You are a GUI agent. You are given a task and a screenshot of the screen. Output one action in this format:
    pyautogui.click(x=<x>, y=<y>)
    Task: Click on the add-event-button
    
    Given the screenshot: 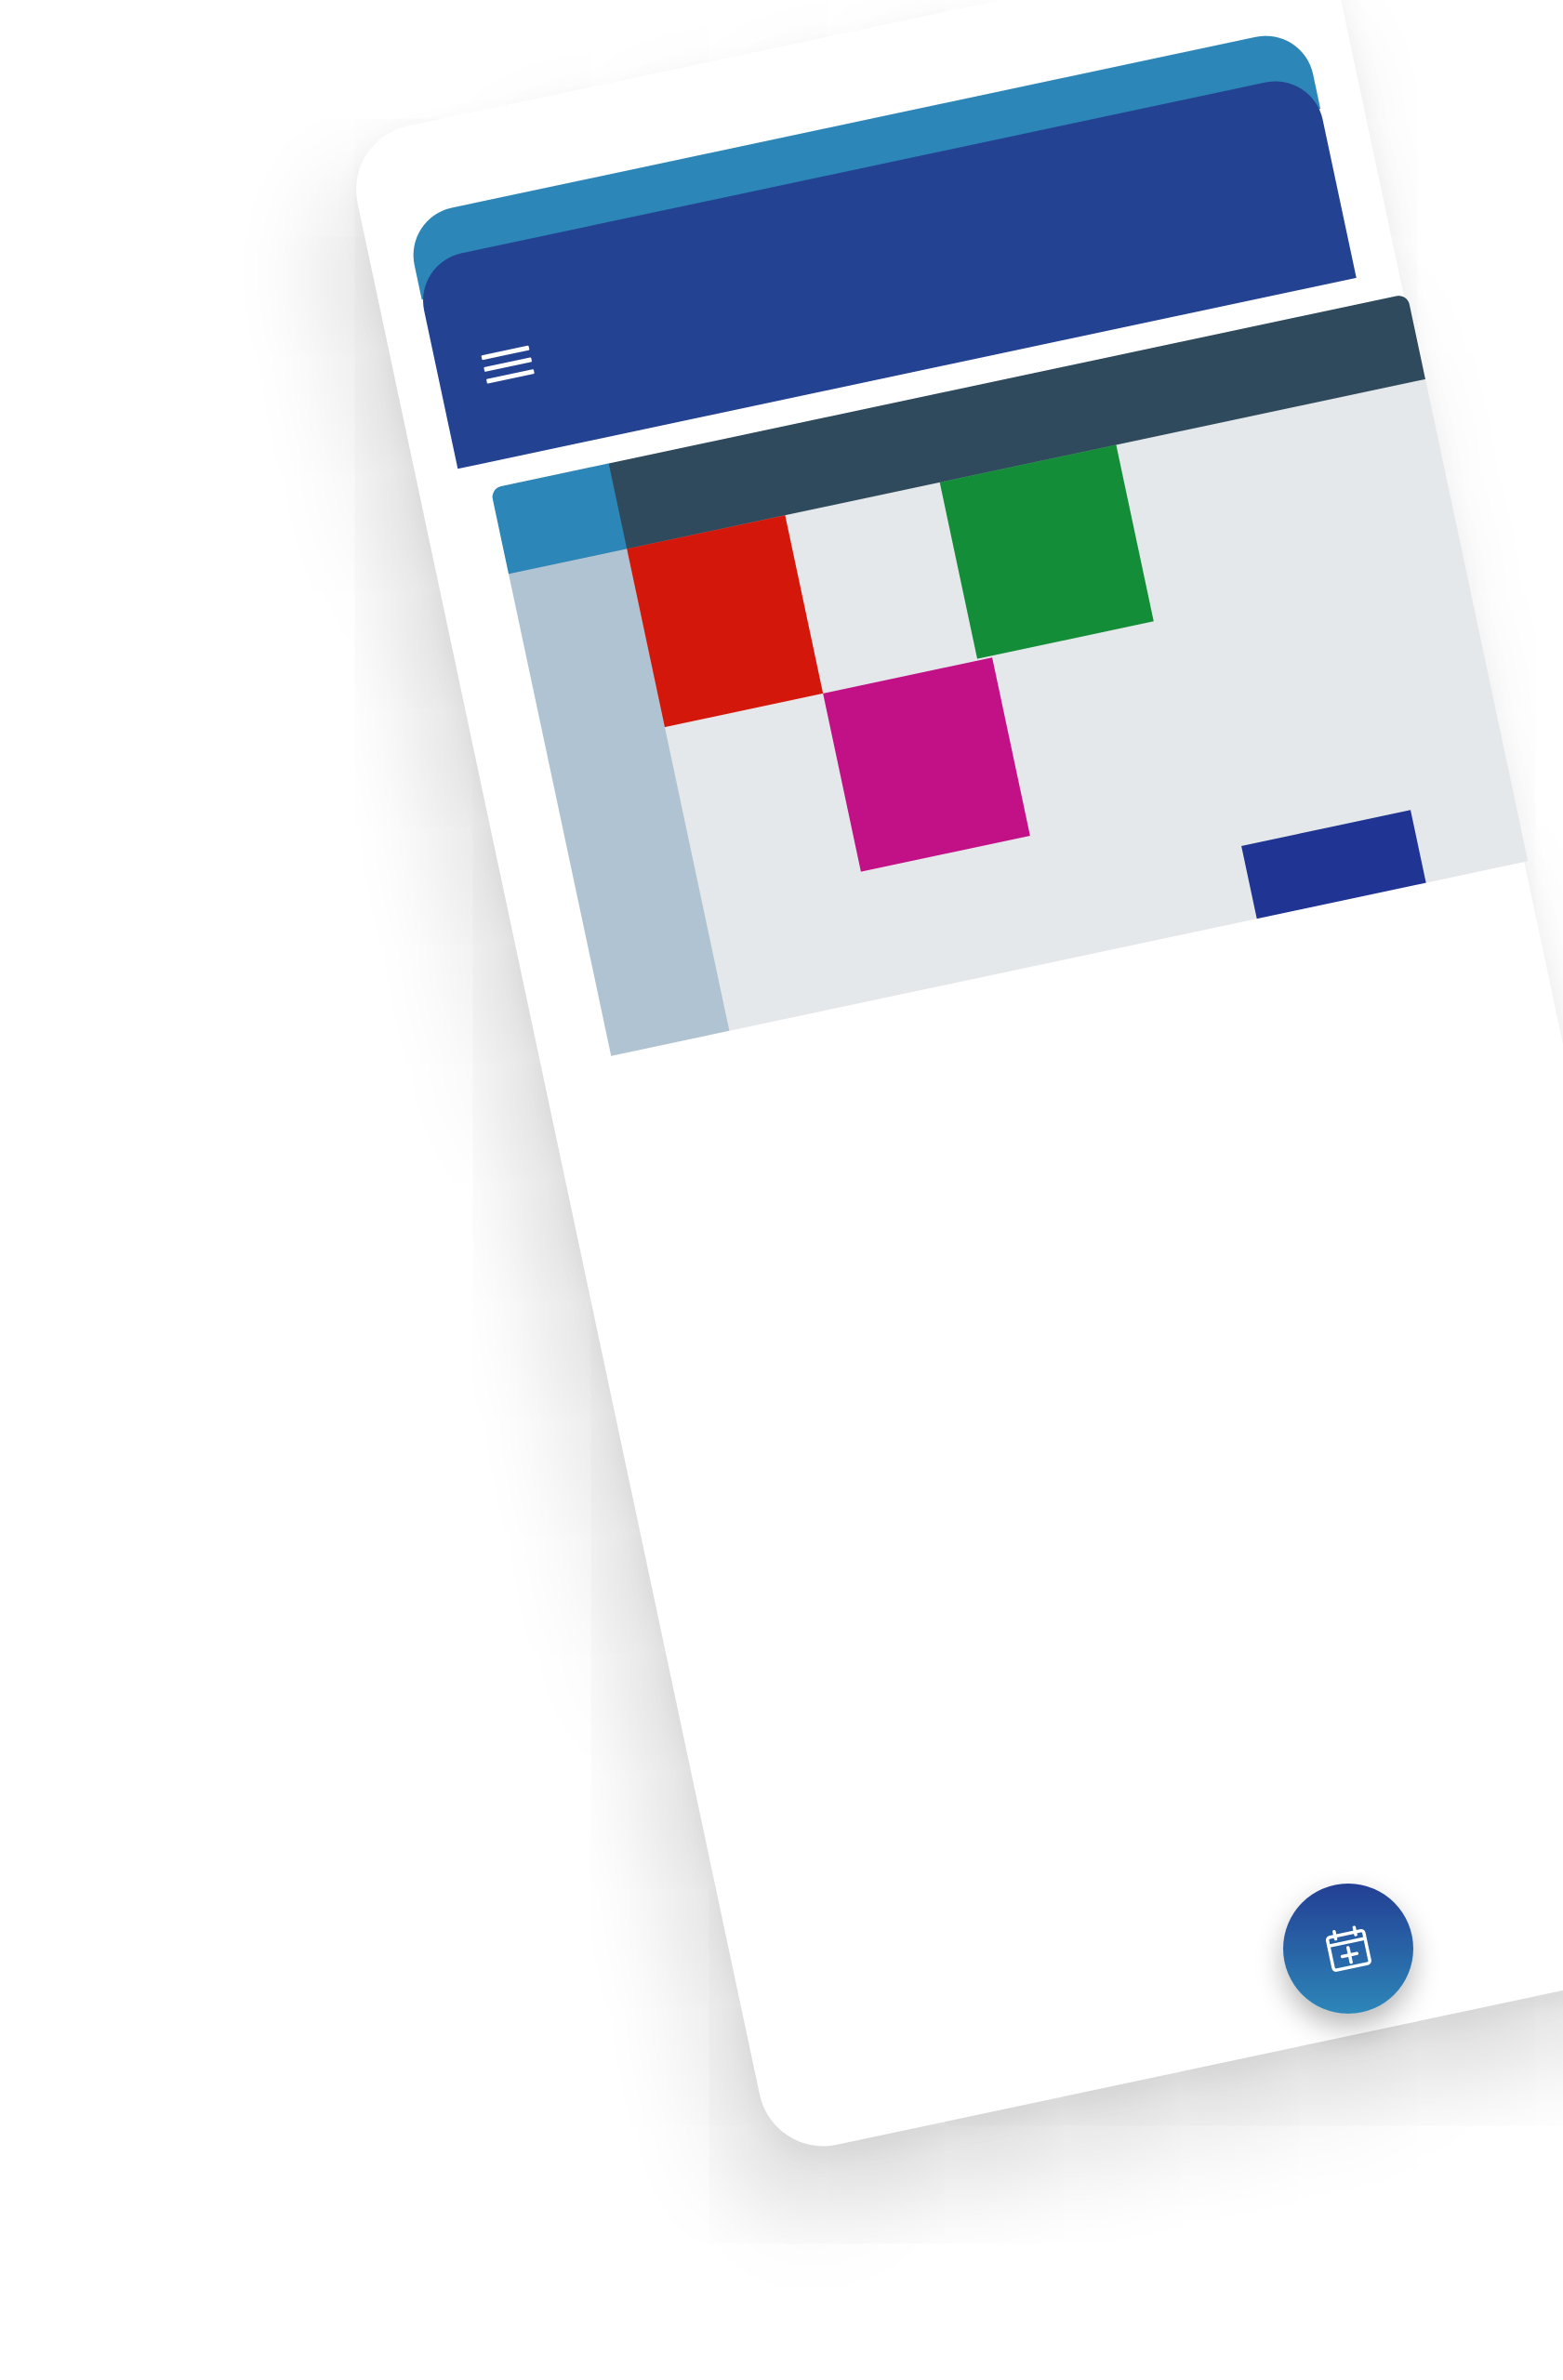 What is the action you would take?
    pyautogui.click(x=1348, y=1949)
    